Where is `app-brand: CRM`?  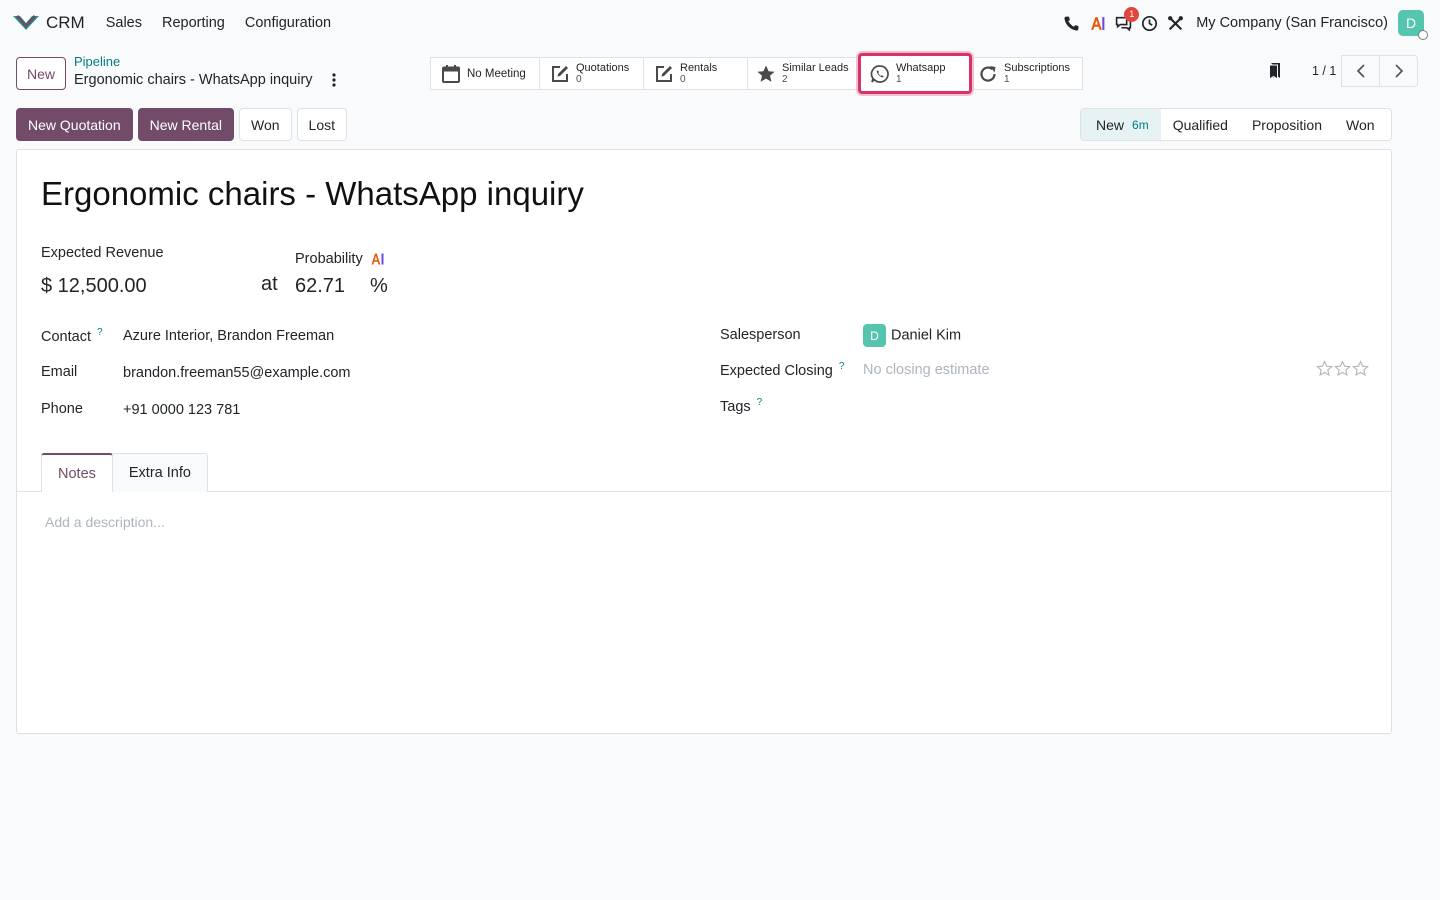
app-brand: CRM is located at coordinates (48, 23).